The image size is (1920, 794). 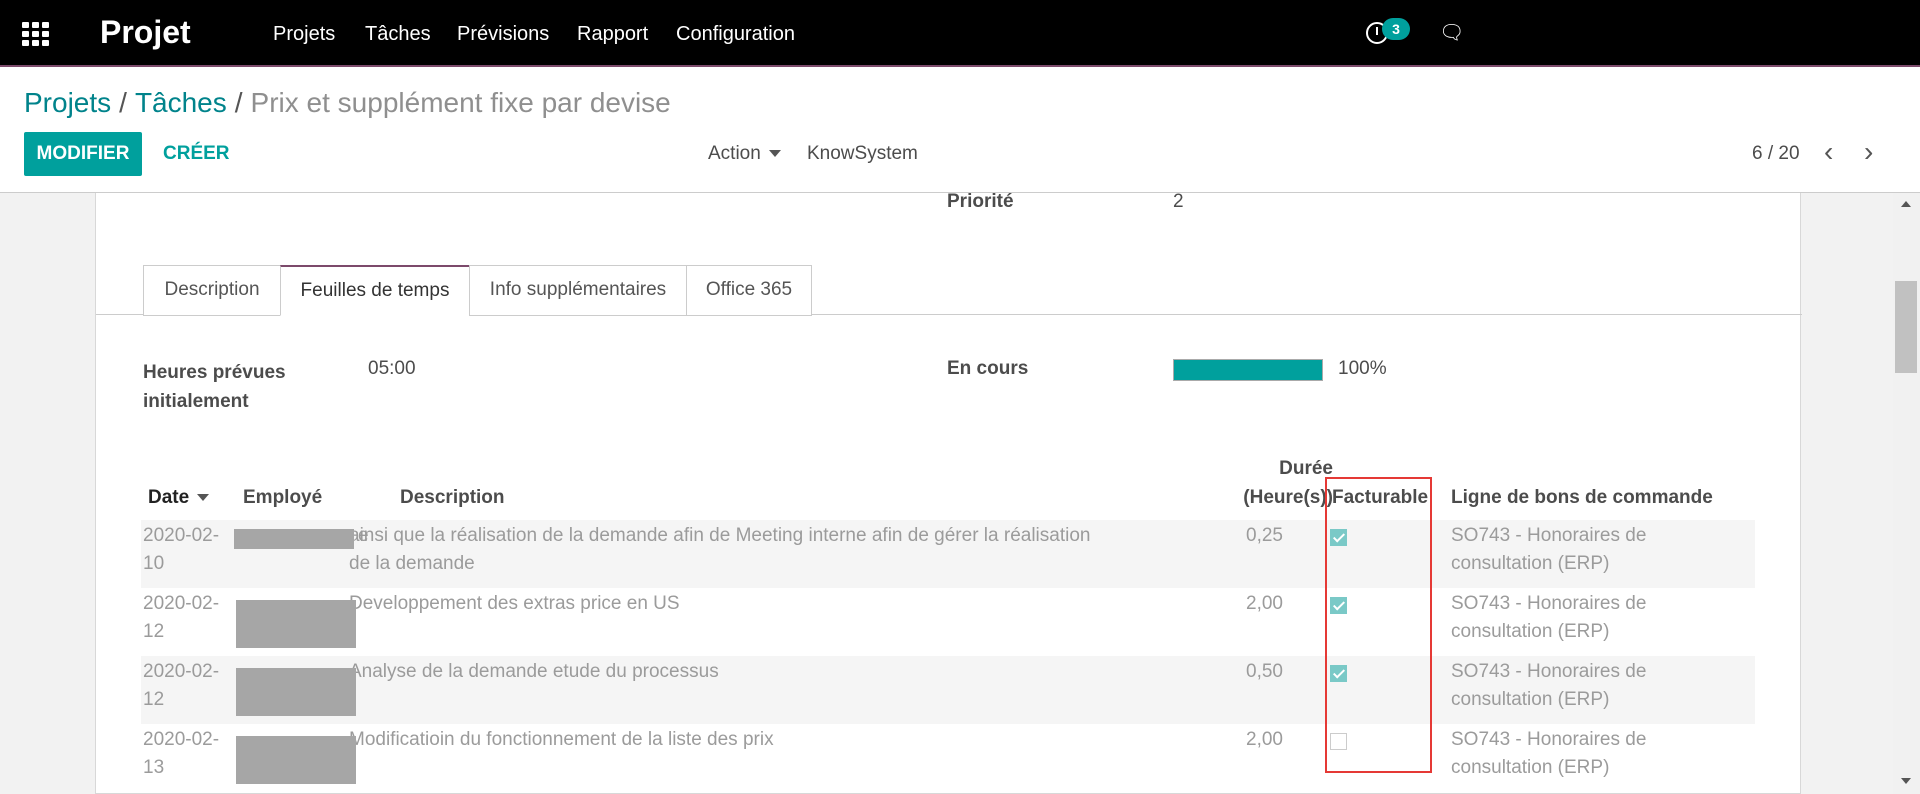 What do you see at coordinates (1776, 154) in the screenshot?
I see `pager-value: 6 / 20` at bounding box center [1776, 154].